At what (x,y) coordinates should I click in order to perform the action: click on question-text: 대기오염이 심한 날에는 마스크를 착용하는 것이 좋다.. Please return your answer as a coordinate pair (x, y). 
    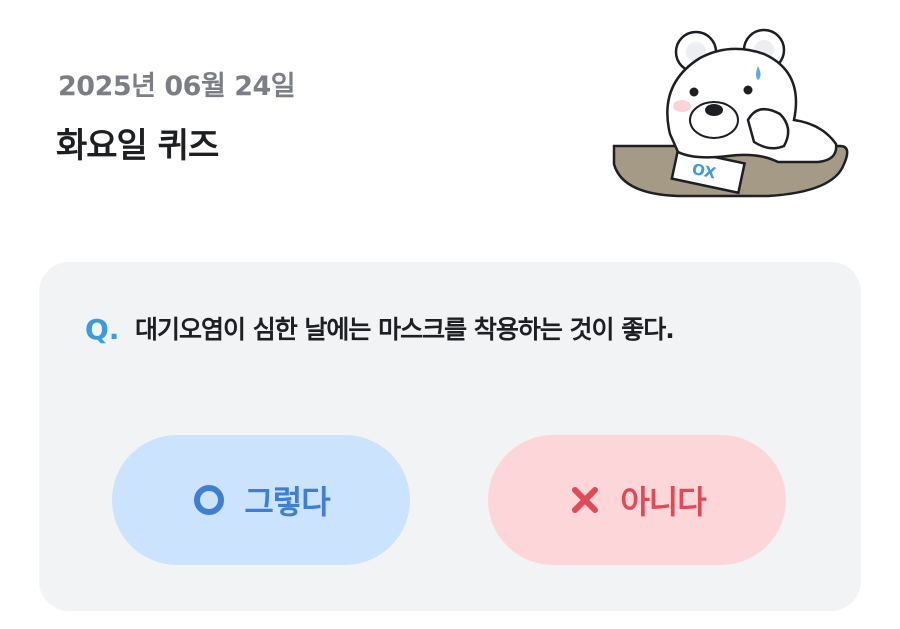
    Looking at the image, I should click on (405, 329).